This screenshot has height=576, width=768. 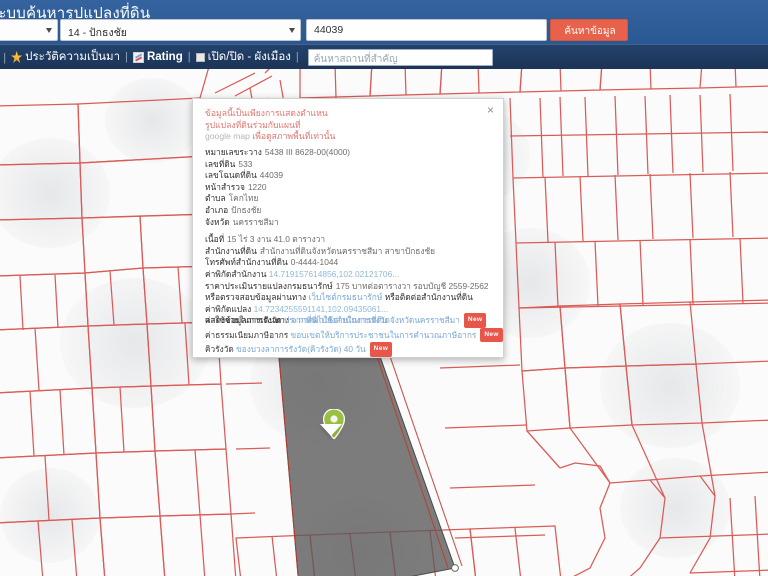 I want to click on star-history-icon, so click(x=17, y=57).